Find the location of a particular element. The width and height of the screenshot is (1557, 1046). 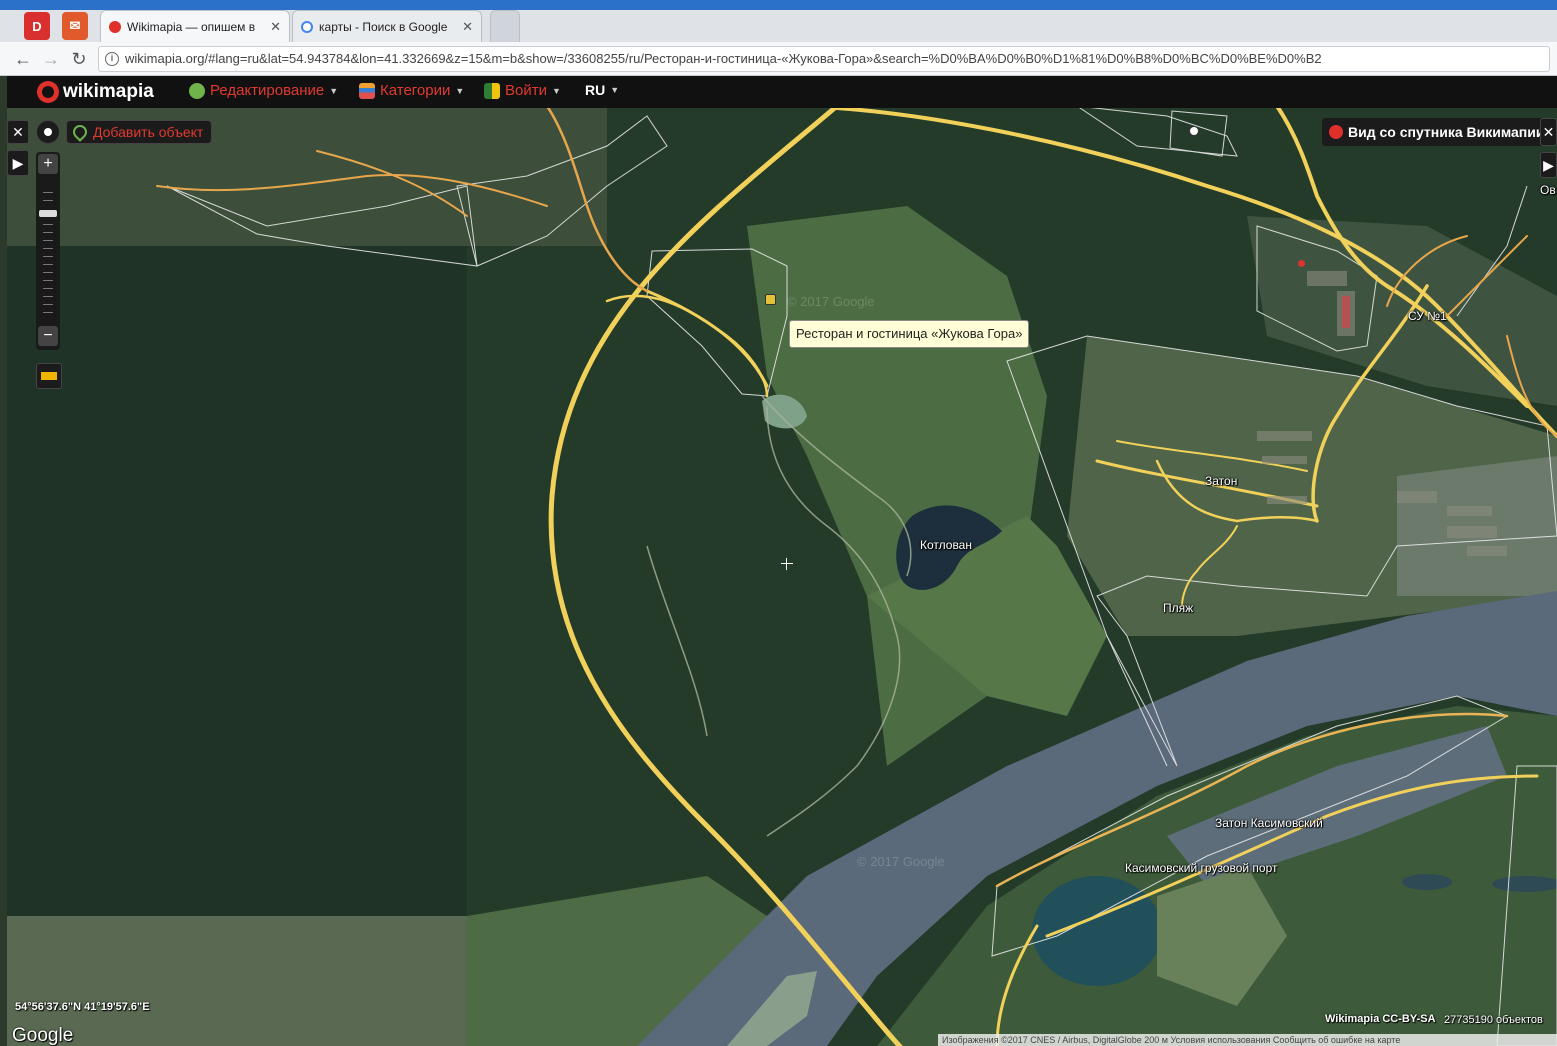

school-marker is located at coordinates (1301, 263).